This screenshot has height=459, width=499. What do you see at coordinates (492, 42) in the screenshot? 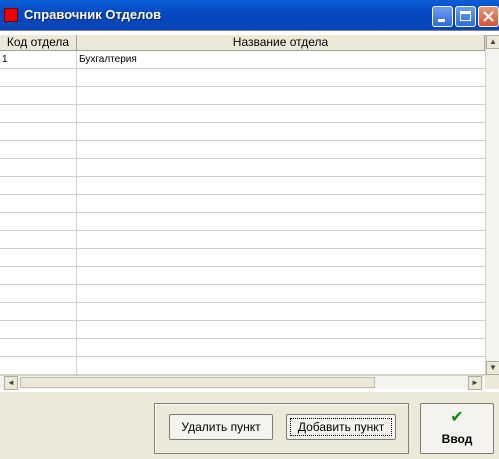
I see `scroll-up-arrow-icon: ▲` at bounding box center [492, 42].